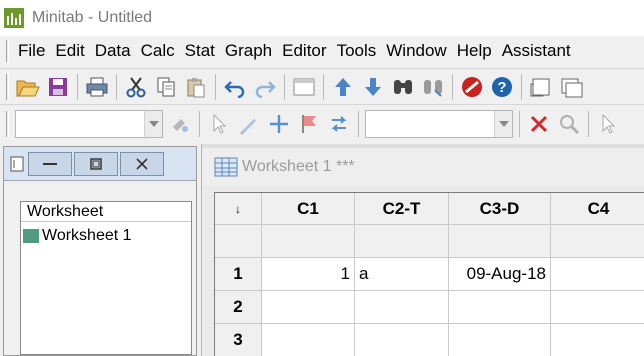 This screenshot has height=356, width=644. Describe the element at coordinates (200, 51) in the screenshot. I see `menu-stat: Stat` at that location.